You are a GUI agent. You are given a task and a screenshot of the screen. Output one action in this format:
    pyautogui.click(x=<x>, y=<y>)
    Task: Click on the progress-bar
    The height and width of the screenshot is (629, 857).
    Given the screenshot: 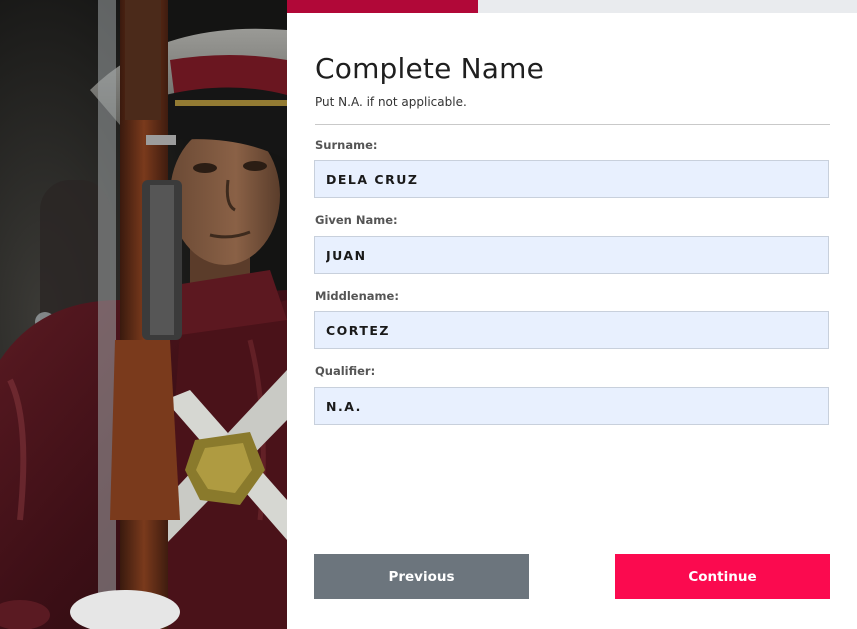 What is the action you would take?
    pyautogui.click(x=572, y=6)
    